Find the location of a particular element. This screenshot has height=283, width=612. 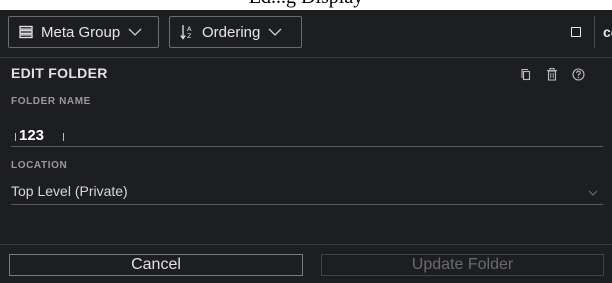

location-label: LOCATION is located at coordinates (39, 165).